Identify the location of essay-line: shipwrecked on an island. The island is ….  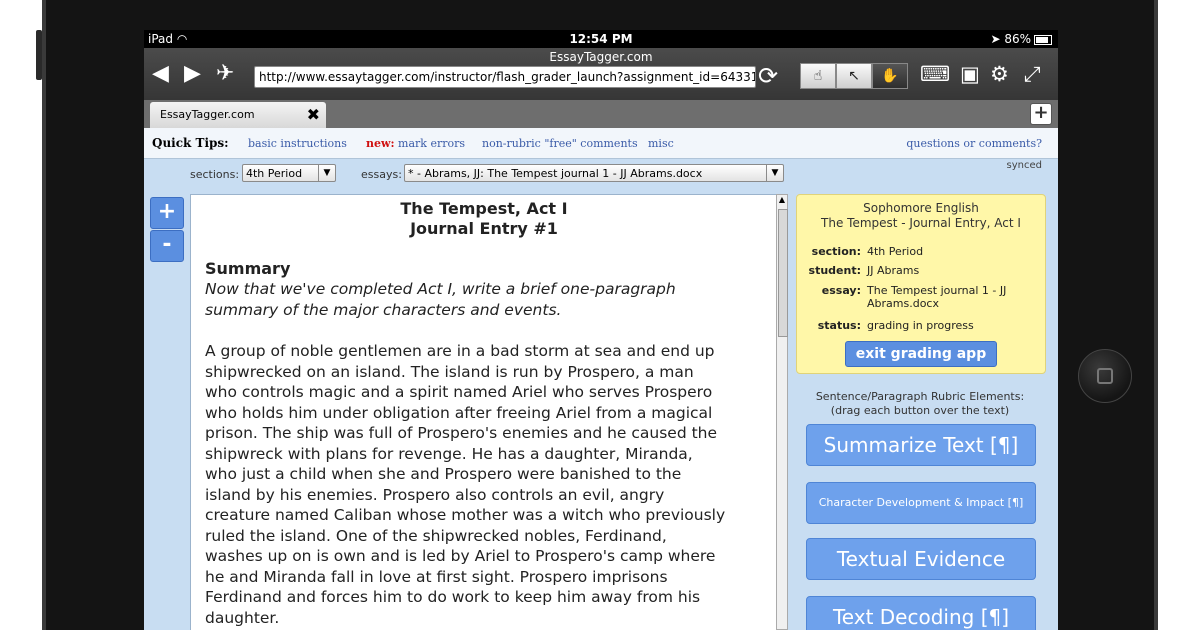
(449, 371).